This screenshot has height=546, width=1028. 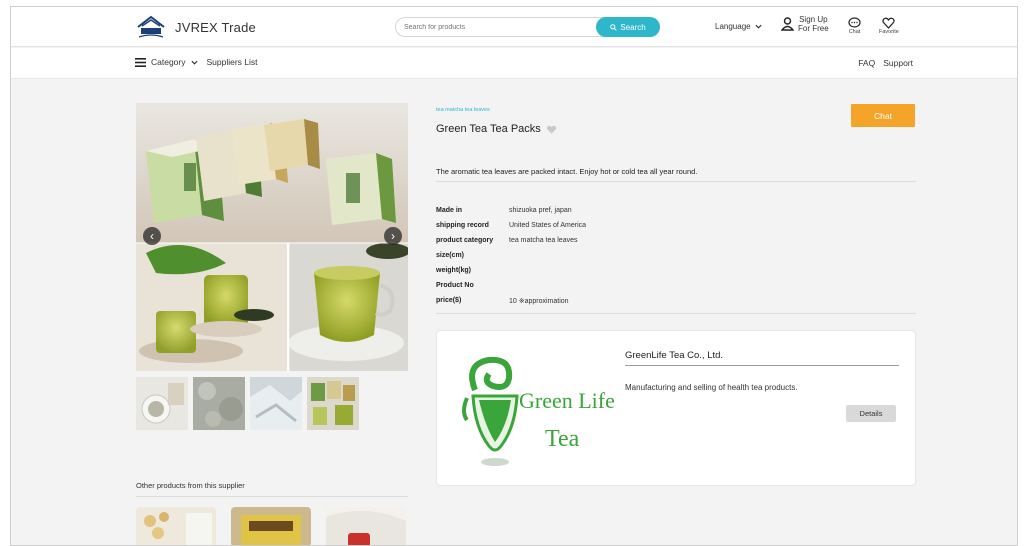 I want to click on favorite-link-label: Favorite, so click(x=889, y=32).